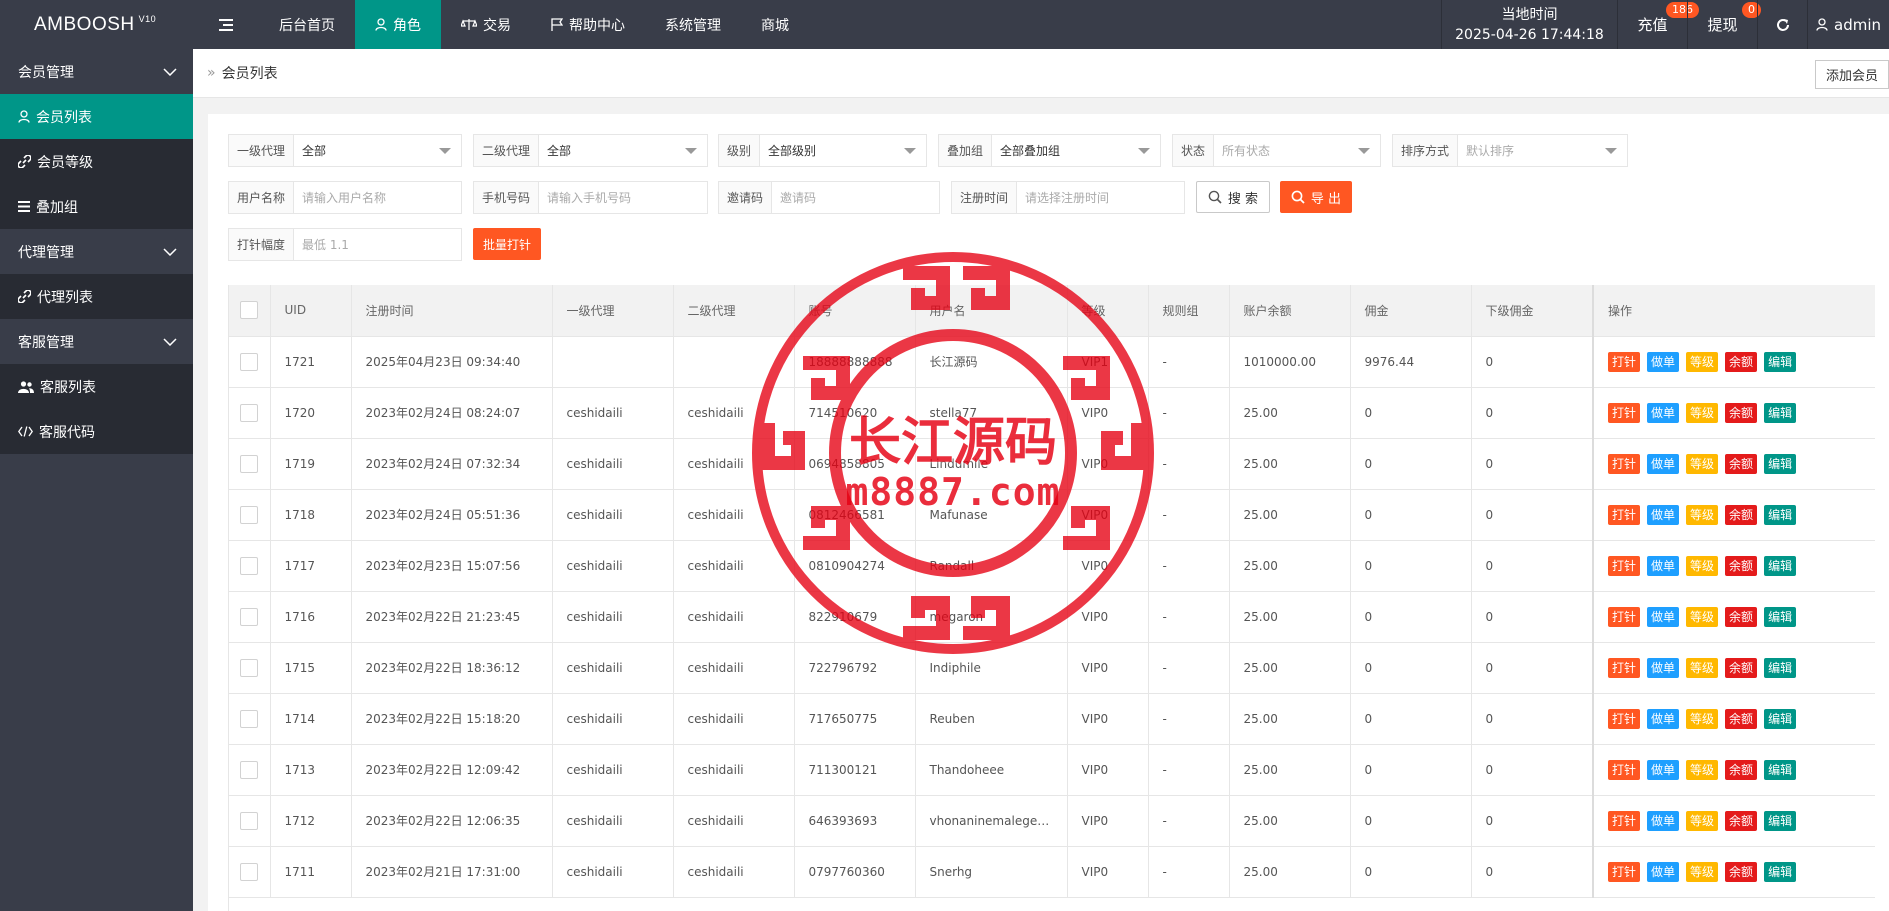 This screenshot has height=911, width=1889. Describe the element at coordinates (96, 206) in the screenshot. I see `sidebar-item-overlay-group: 叠加组` at that location.